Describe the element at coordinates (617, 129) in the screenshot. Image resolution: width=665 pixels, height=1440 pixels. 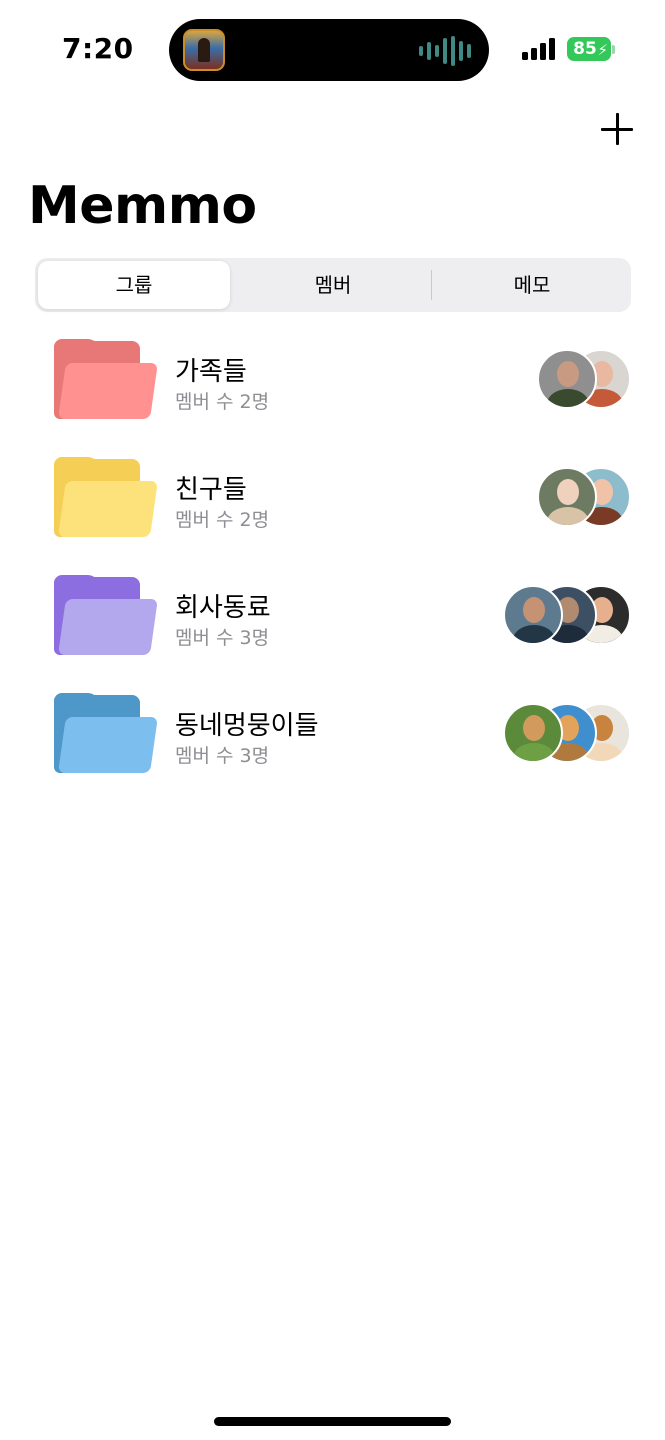
I see `plus-icon` at that location.